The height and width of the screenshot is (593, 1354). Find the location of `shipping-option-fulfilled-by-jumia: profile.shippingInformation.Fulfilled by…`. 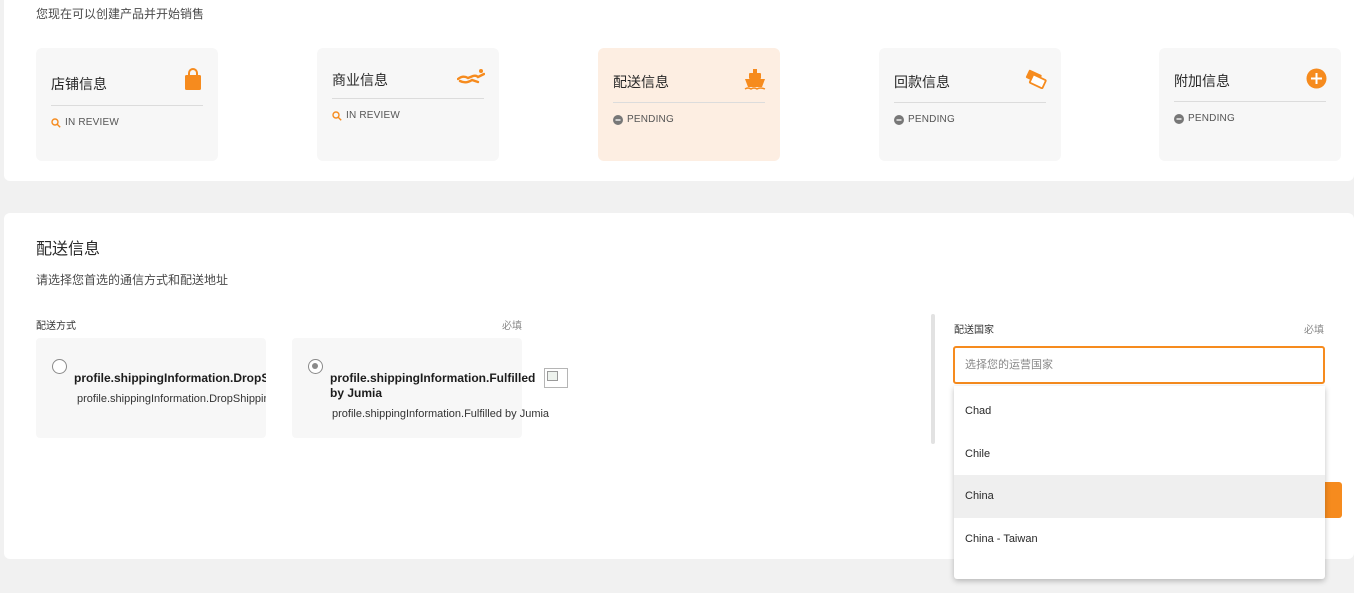

shipping-option-fulfilled-by-jumia: profile.shippingInformation.Fulfilled by… is located at coordinates (420, 388).